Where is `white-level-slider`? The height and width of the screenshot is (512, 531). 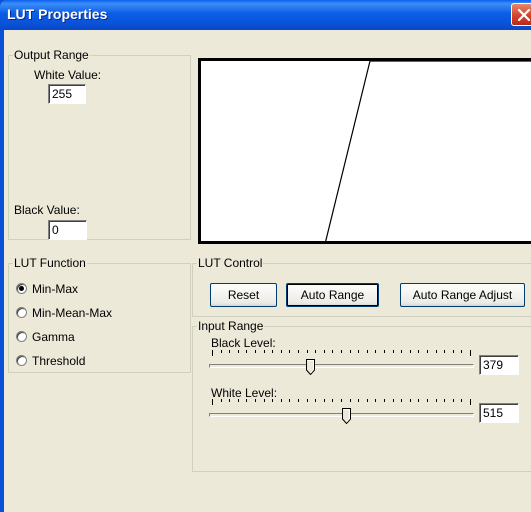
white-level-slider is located at coordinates (341, 414).